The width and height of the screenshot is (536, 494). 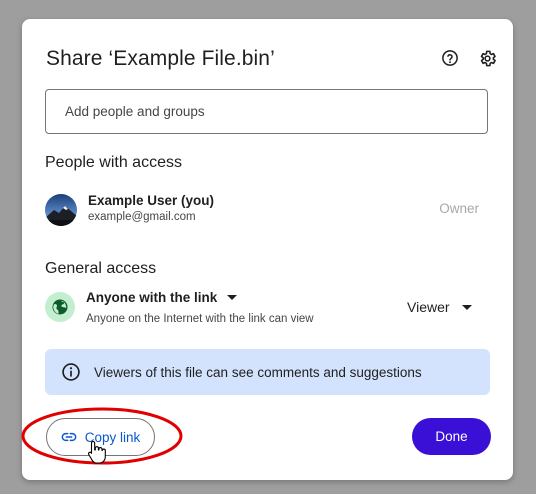 I want to click on globe-icon, so click(x=60, y=307).